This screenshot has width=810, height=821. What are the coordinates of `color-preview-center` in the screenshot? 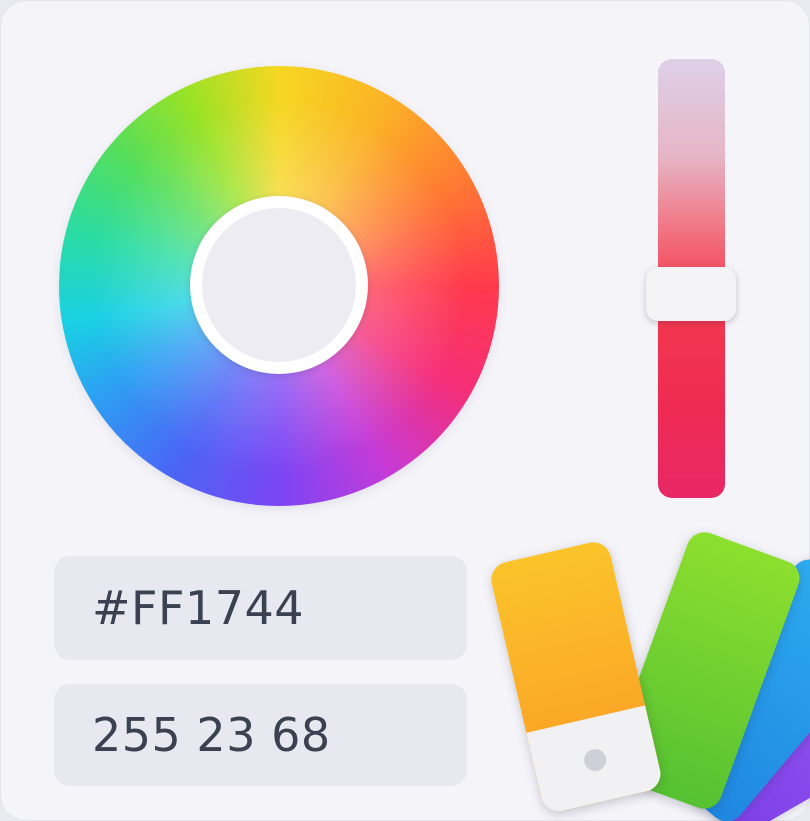 It's located at (279, 285).